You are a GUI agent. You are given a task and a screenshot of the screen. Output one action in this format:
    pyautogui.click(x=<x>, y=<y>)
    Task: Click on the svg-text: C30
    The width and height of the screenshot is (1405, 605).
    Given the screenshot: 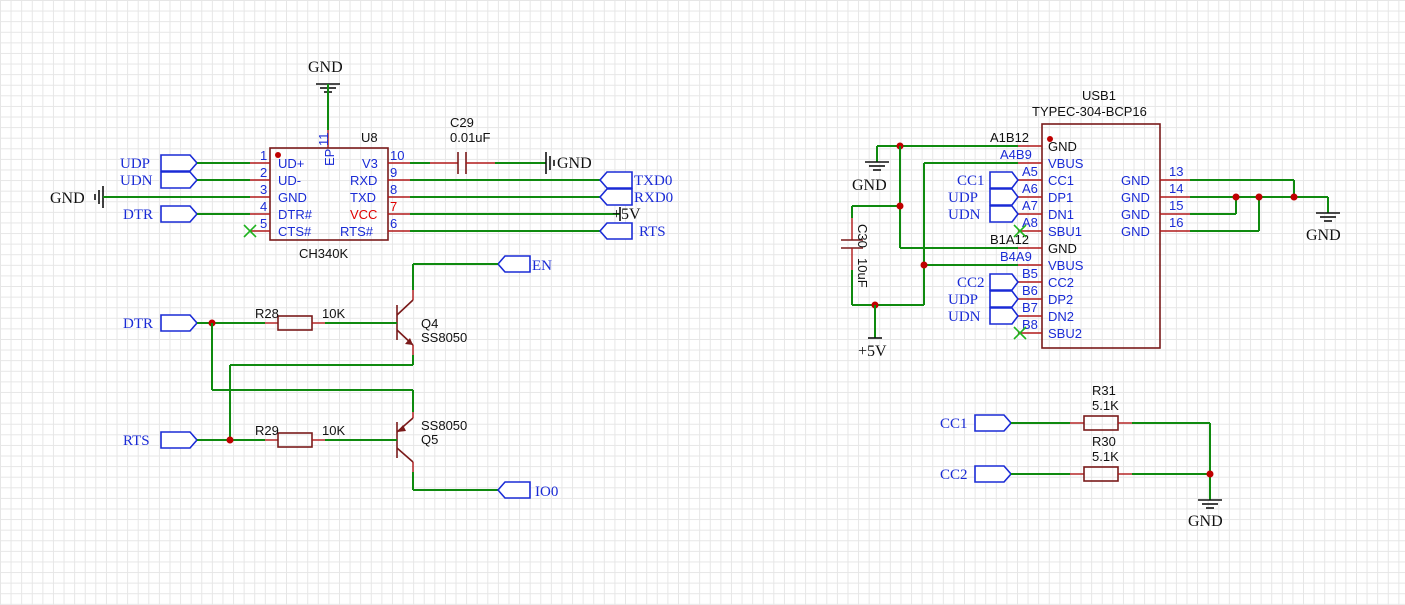 What is the action you would take?
    pyautogui.click(x=862, y=236)
    